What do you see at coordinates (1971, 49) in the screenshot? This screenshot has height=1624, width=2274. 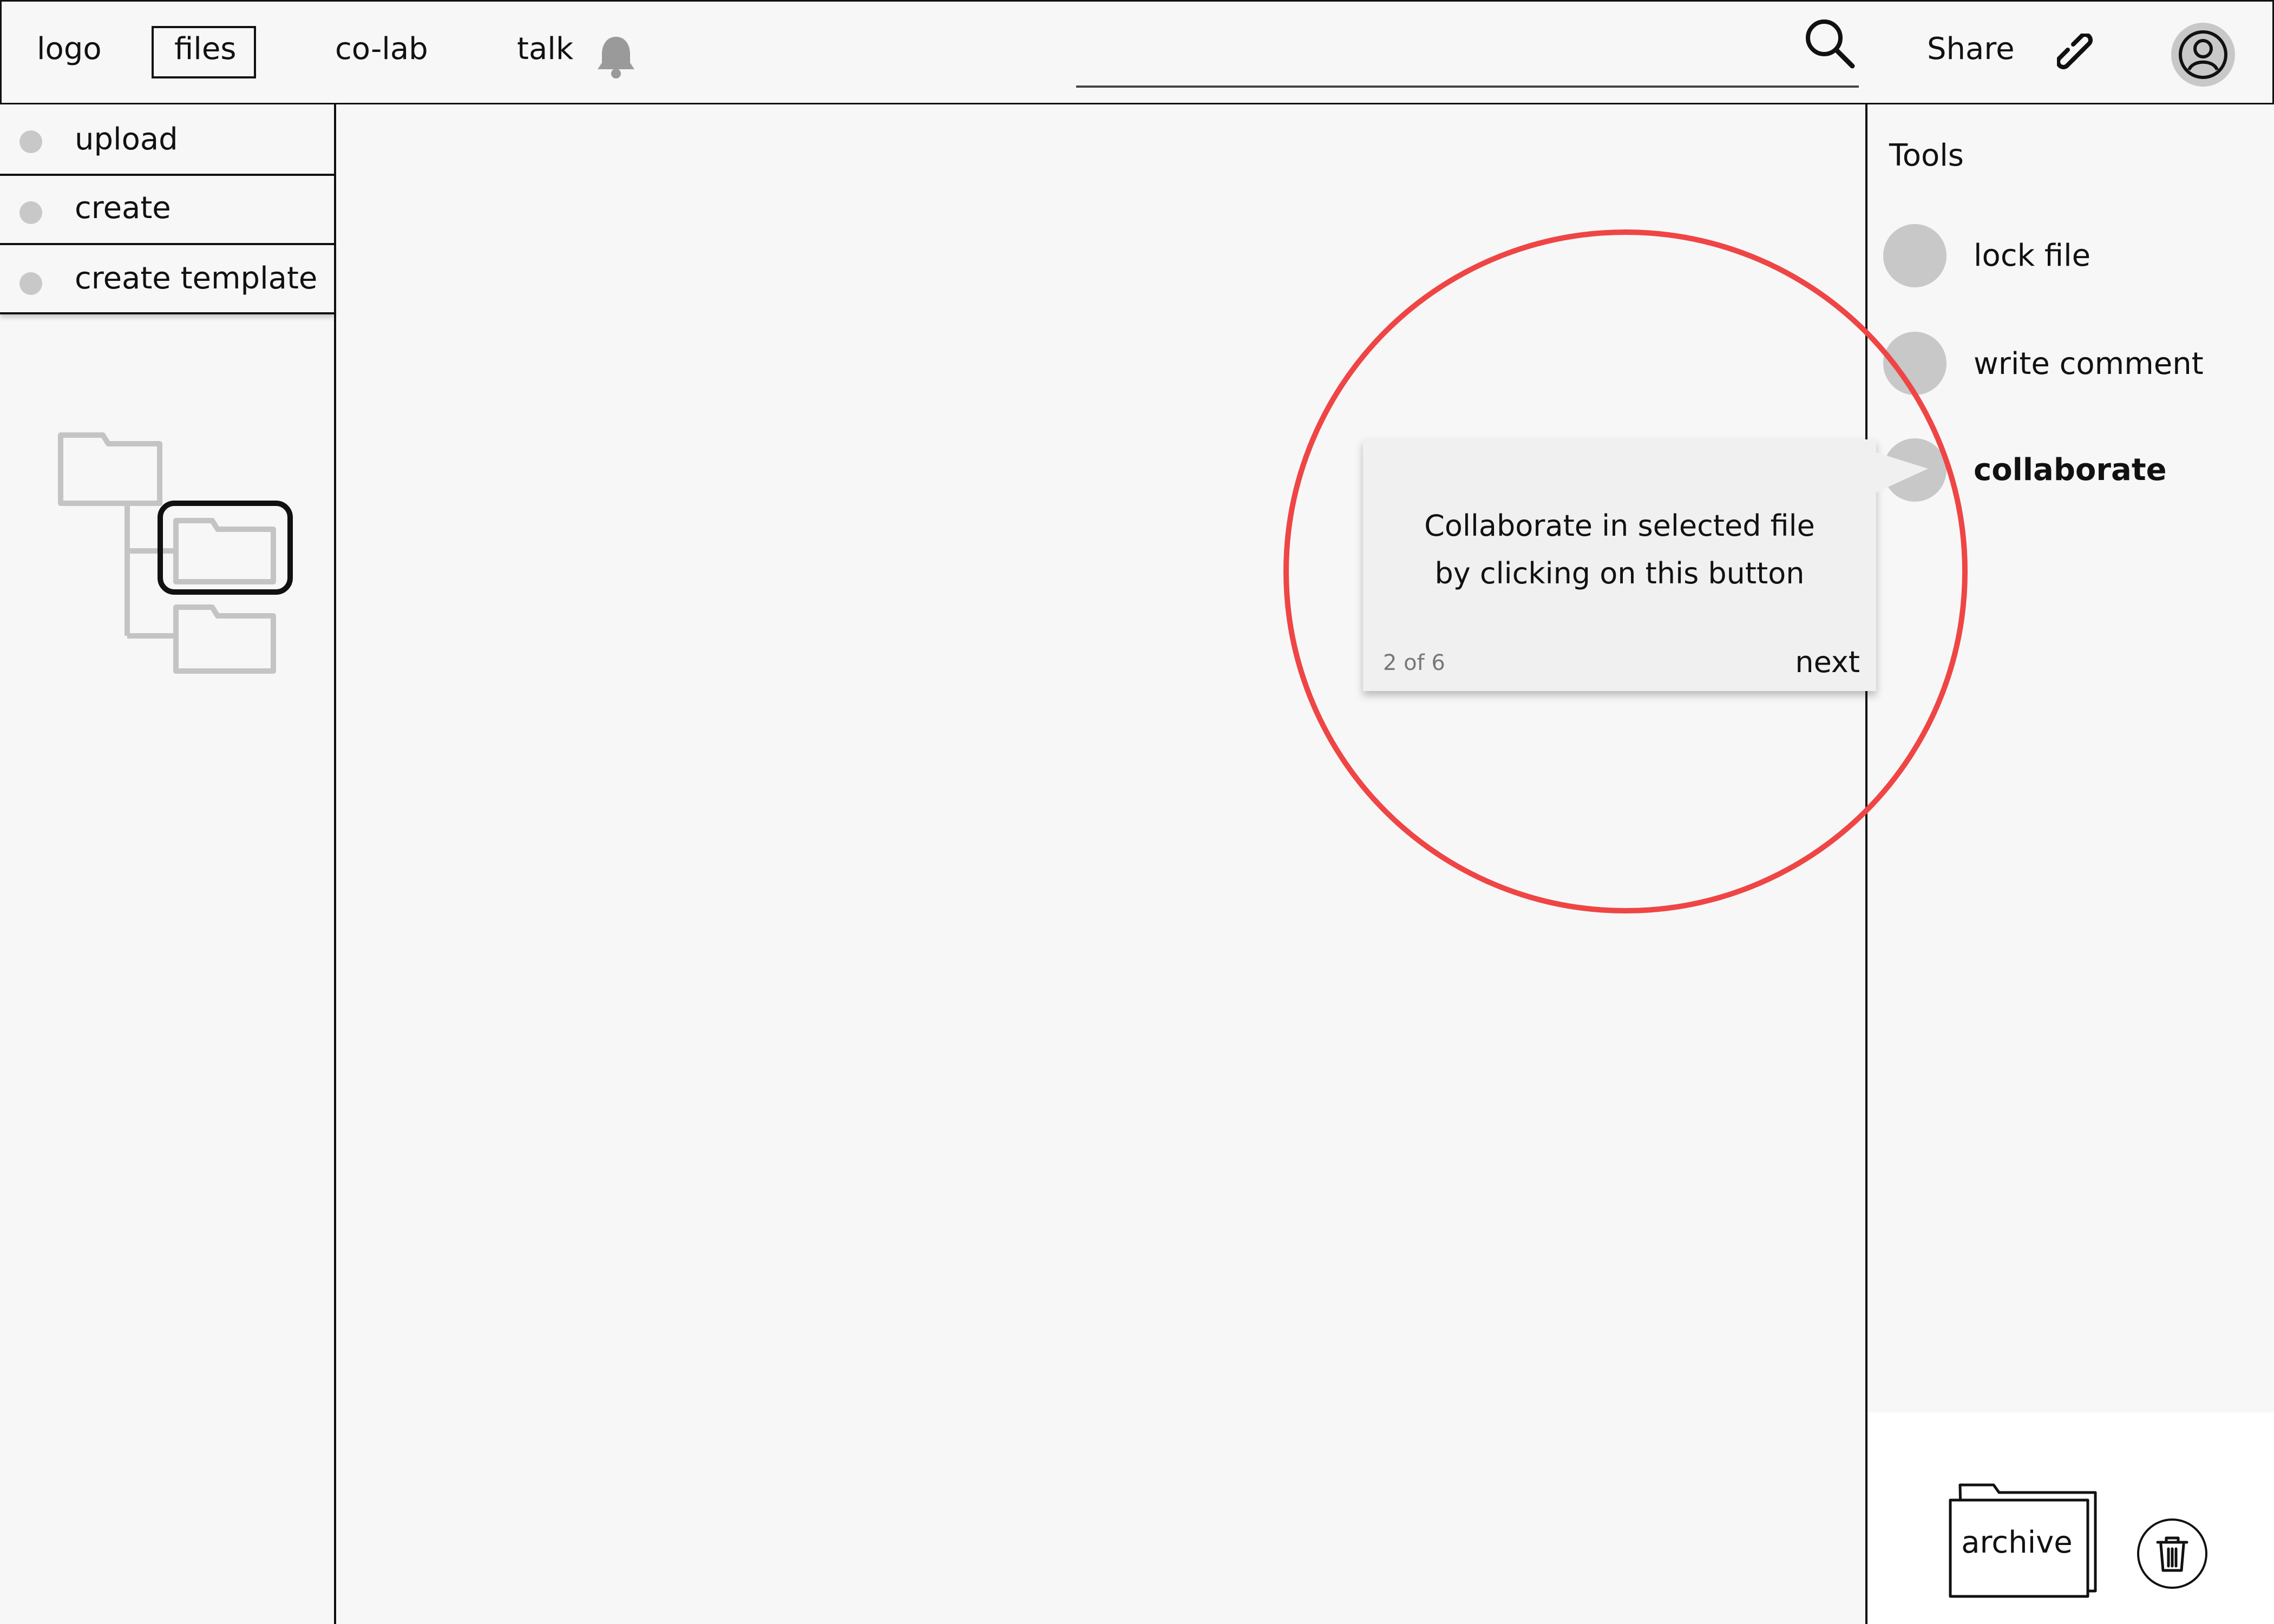 I see `share-button: Share` at bounding box center [1971, 49].